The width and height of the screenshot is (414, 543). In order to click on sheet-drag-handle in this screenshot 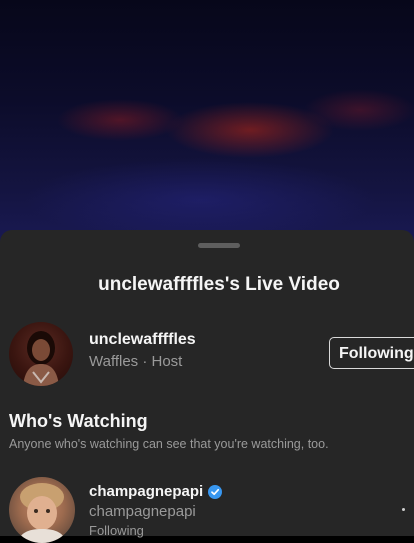, I will do `click(219, 245)`.